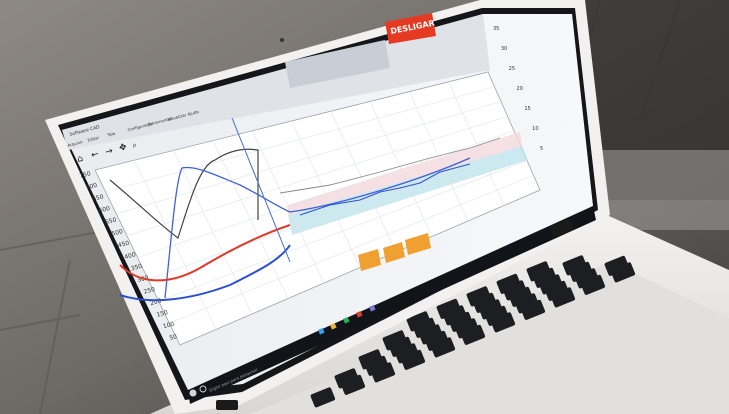 This screenshot has width=729, height=414. I want to click on right-tick-label: 30, so click(504, 49).